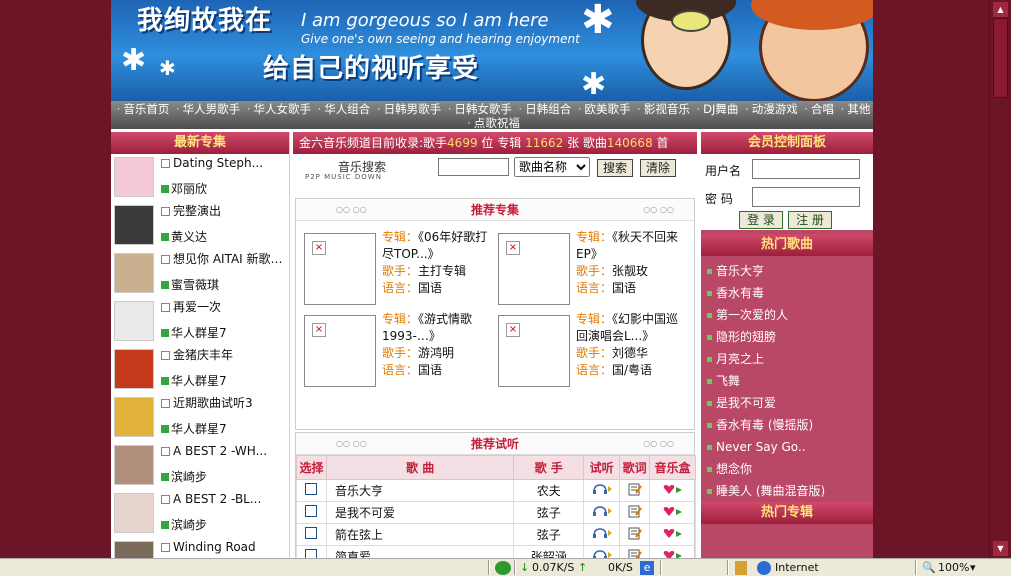  I want to click on hot-song-title: 第一次爱的人, so click(752, 315).